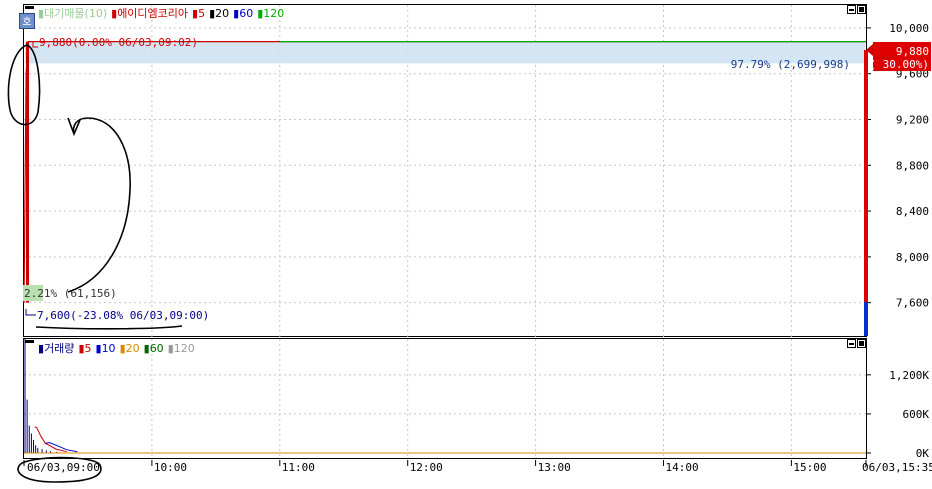 This screenshot has height=489, width=932. I want to click on hoga-button-label: 호, so click(26, 22).